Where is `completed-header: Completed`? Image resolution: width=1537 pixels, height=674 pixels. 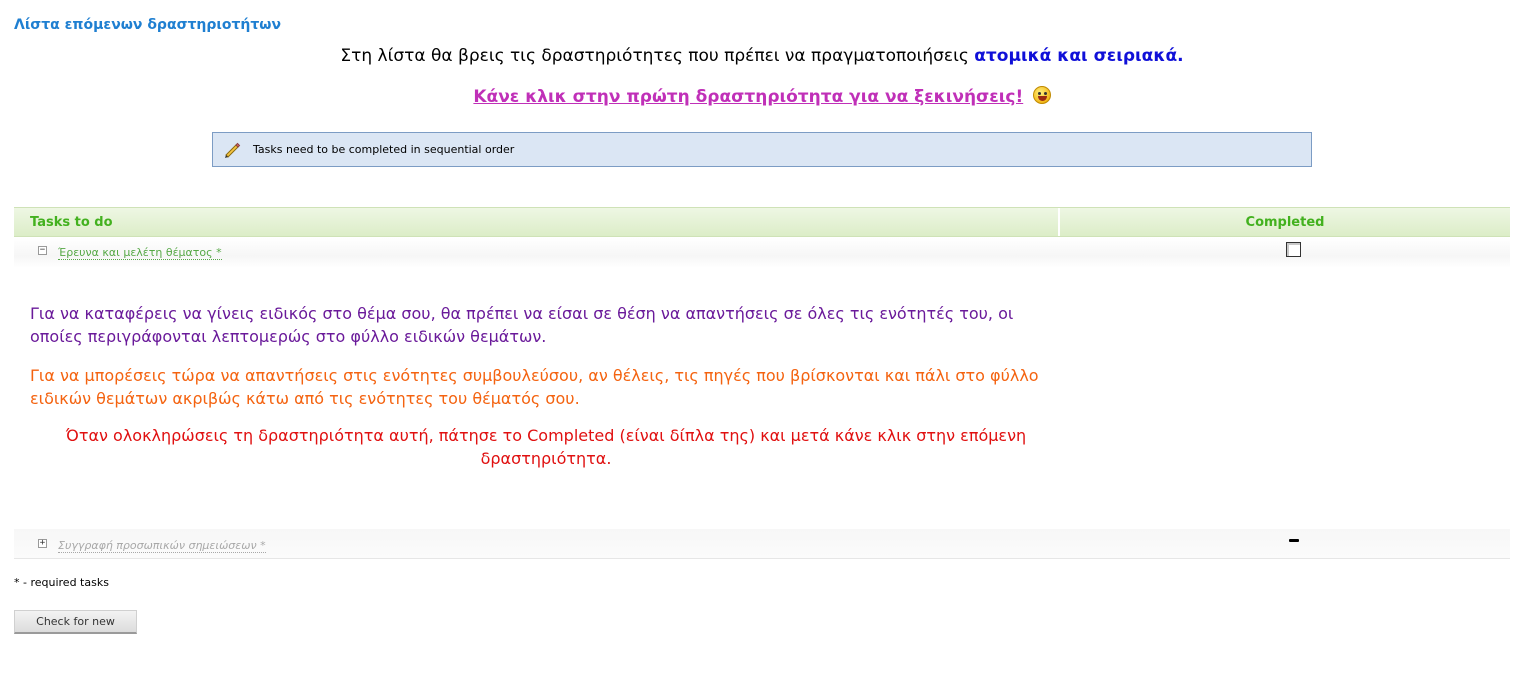 completed-header: Completed is located at coordinates (1285, 222).